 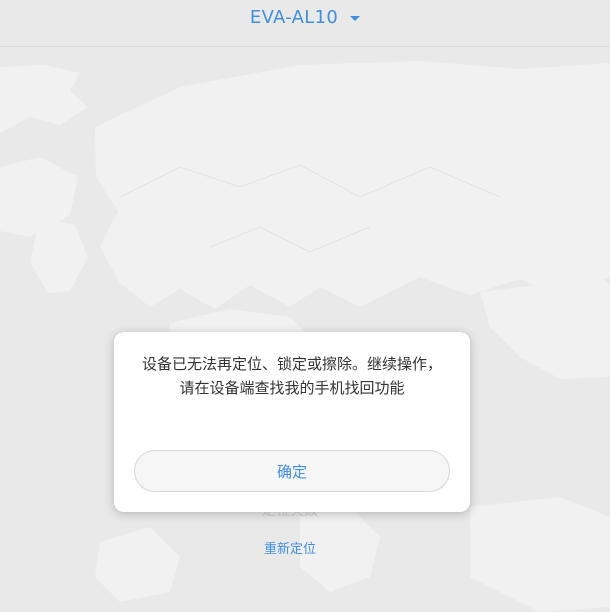 What do you see at coordinates (290, 547) in the screenshot?
I see `relocate-link: 重新定位` at bounding box center [290, 547].